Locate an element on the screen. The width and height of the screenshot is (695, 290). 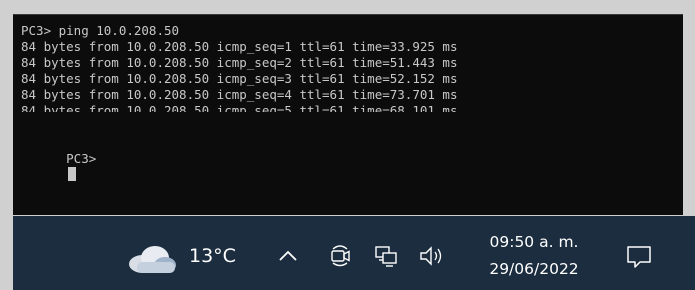
chevron-up-icon is located at coordinates (288, 256).